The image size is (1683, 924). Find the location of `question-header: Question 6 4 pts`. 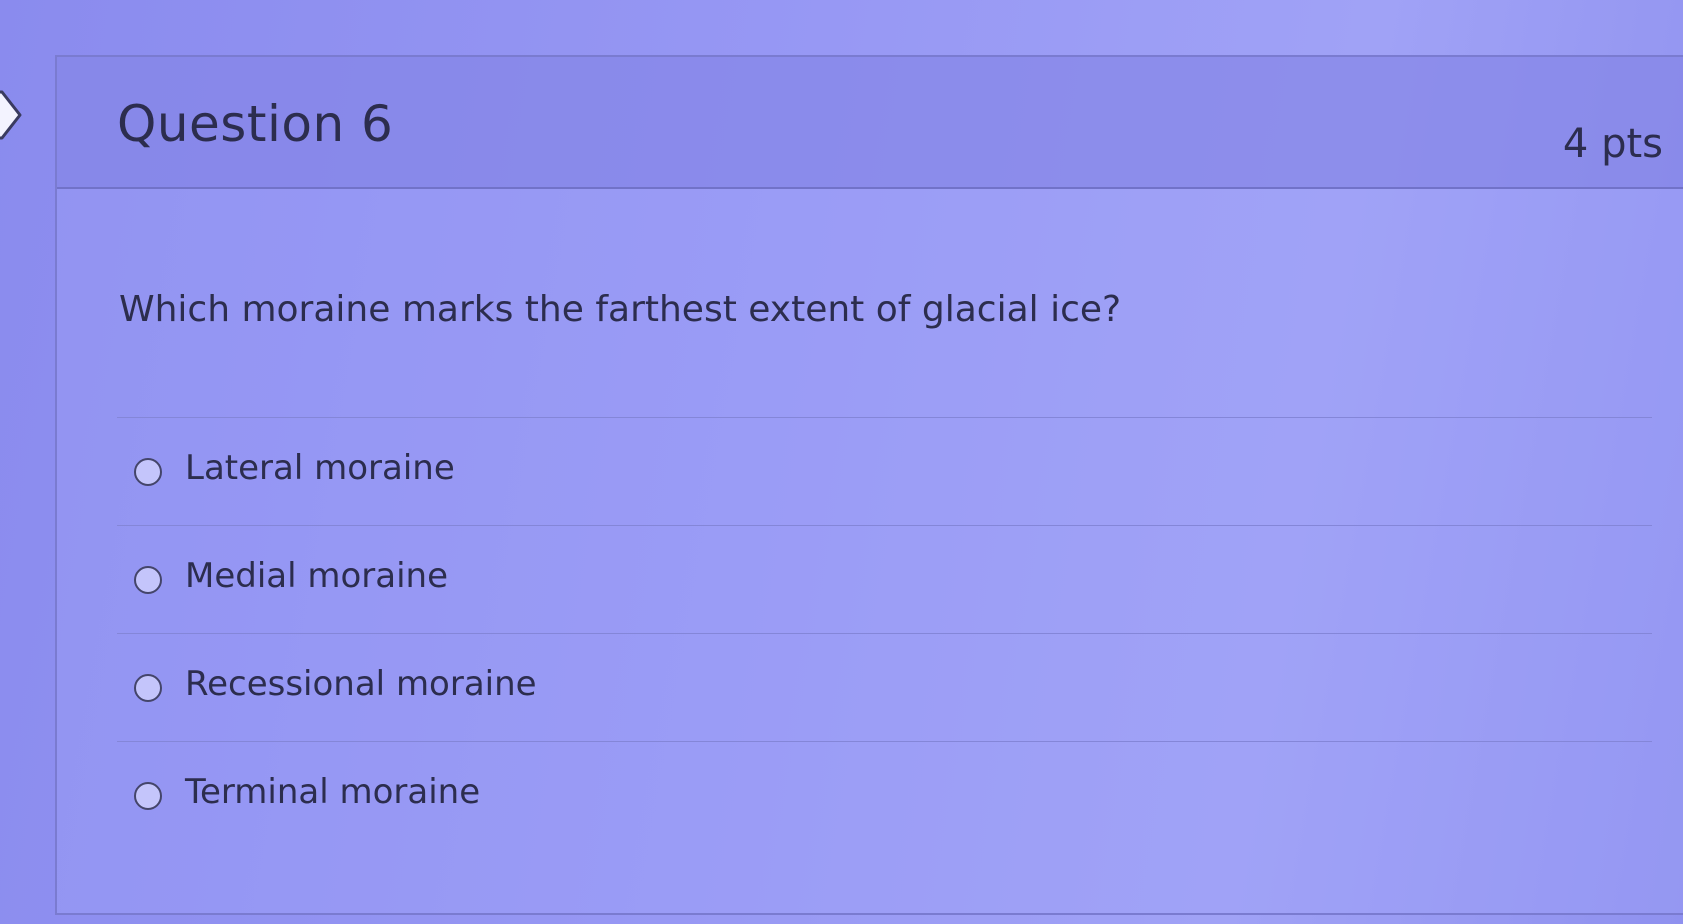

question-header: Question 6 4 pts is located at coordinates (870, 123).